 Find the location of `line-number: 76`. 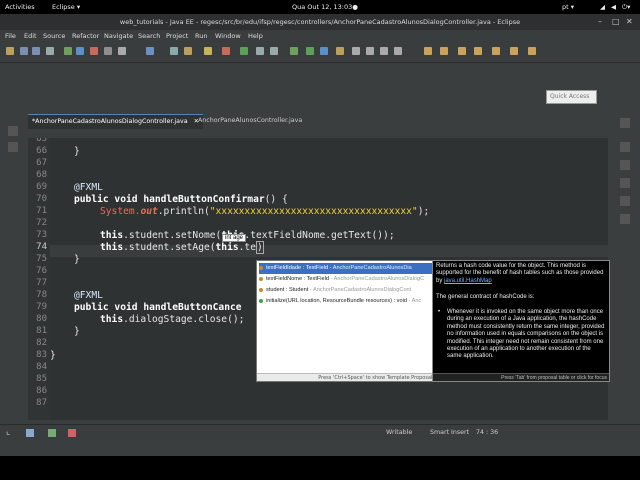

line-number: 76 is located at coordinates (41, 271).